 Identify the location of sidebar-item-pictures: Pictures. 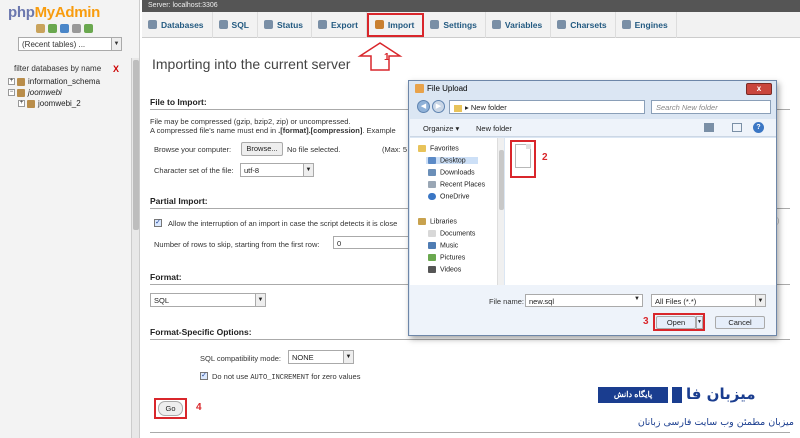
(446, 257).